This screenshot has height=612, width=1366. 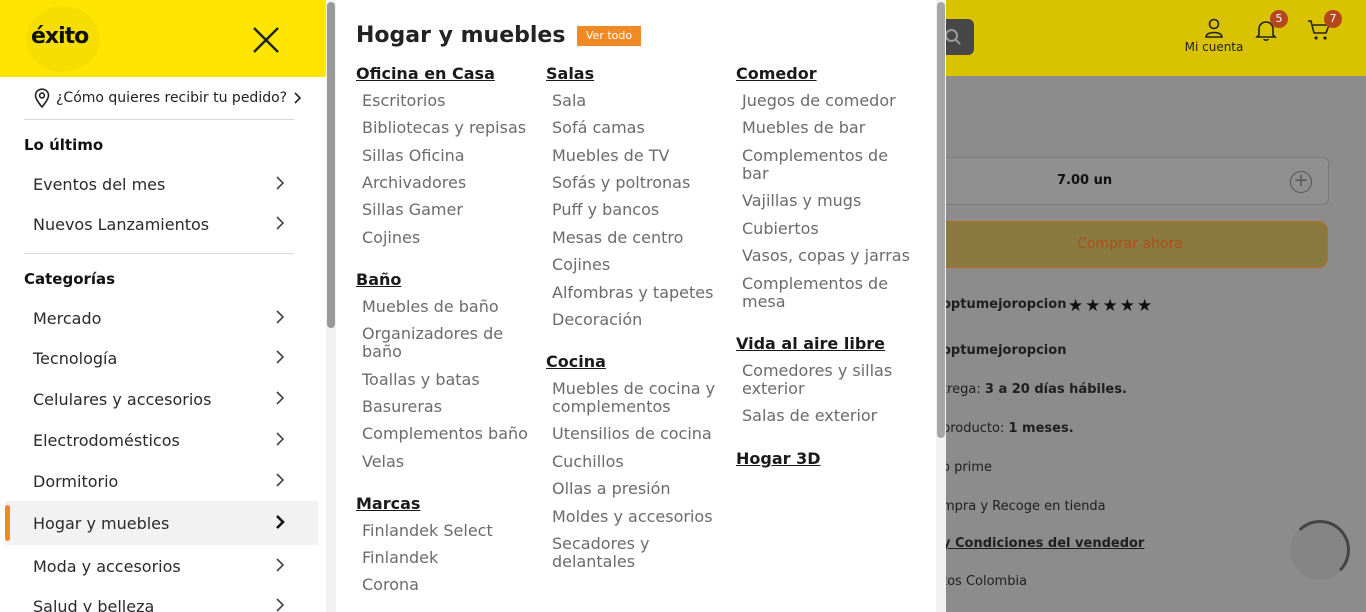 I want to click on link-comedores-exterior: Comedores y sillas exterior, so click(x=824, y=380).